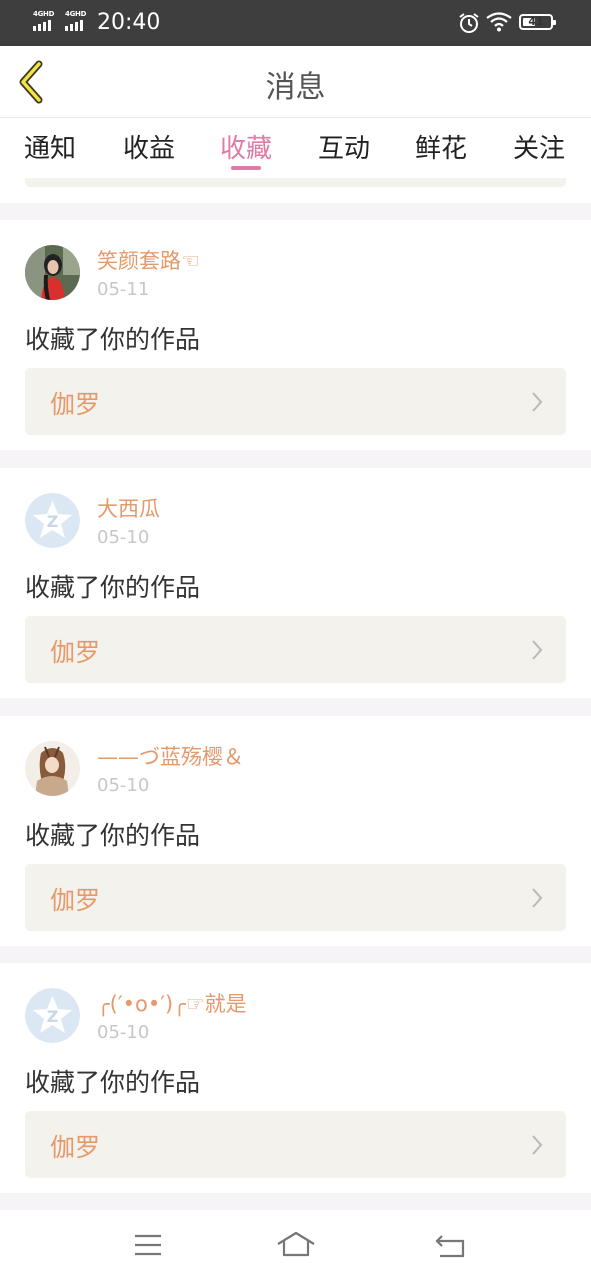  I want to click on work-link, so click(295, 182).